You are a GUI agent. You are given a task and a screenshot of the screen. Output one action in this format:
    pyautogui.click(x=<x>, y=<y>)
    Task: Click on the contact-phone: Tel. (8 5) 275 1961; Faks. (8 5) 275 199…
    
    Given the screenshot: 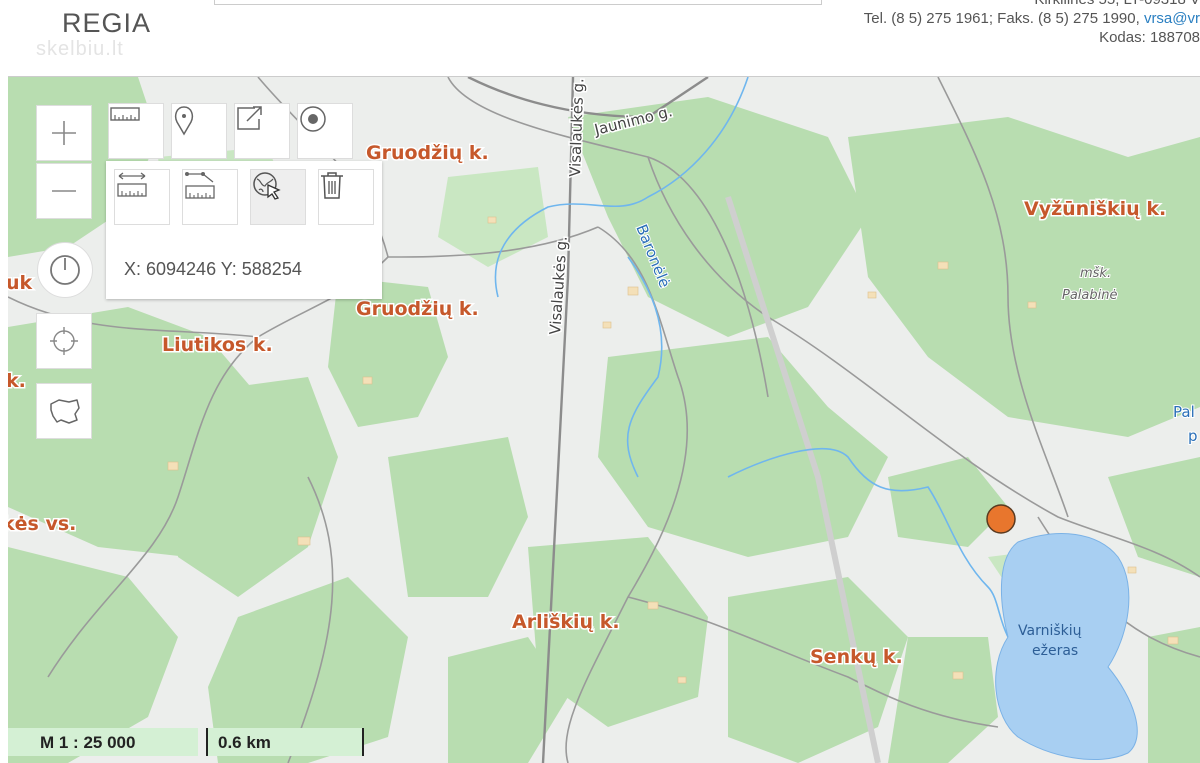 What is the action you would take?
    pyautogui.click(x=1032, y=18)
    